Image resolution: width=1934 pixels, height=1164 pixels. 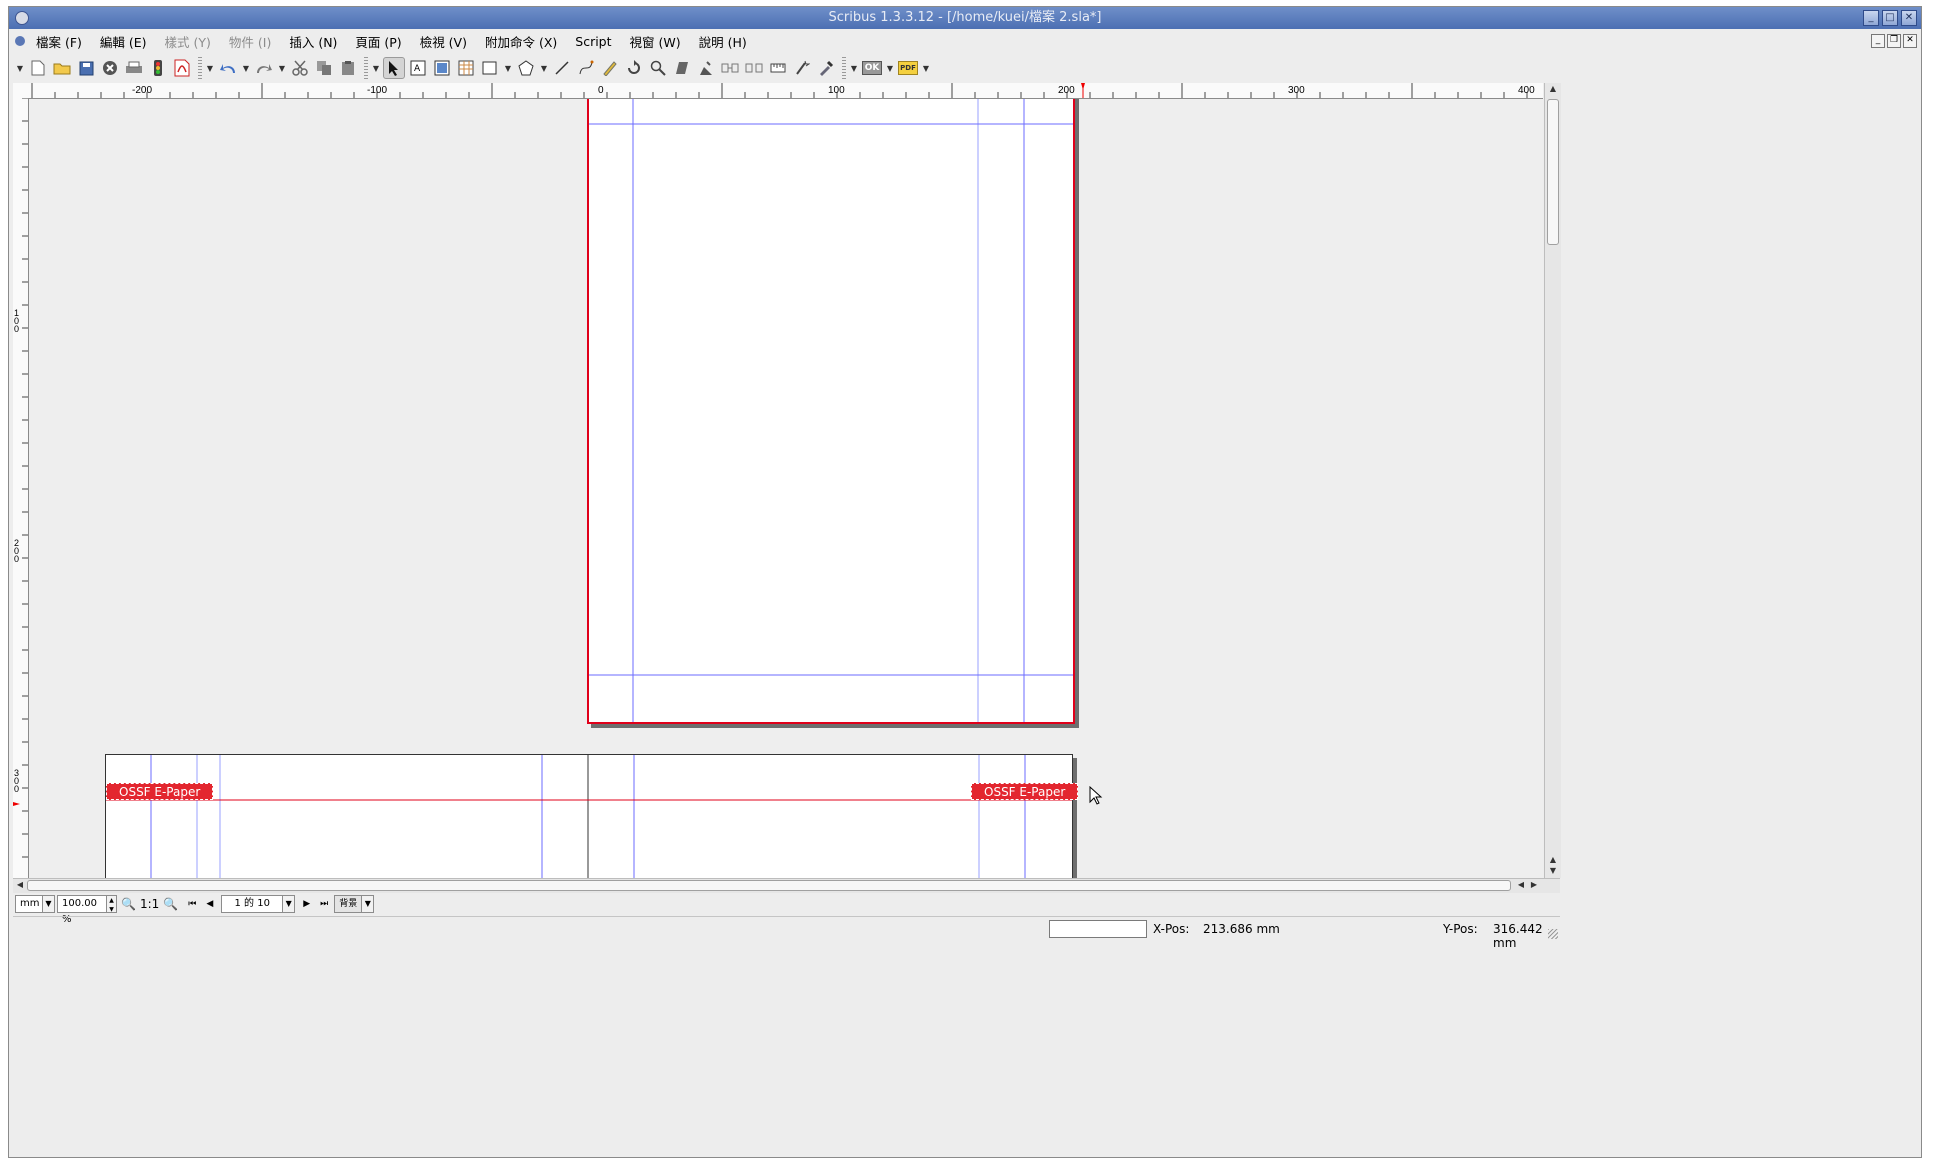 What do you see at coordinates (59, 41) in the screenshot?
I see `menu-file: 檔案 (F)` at bounding box center [59, 41].